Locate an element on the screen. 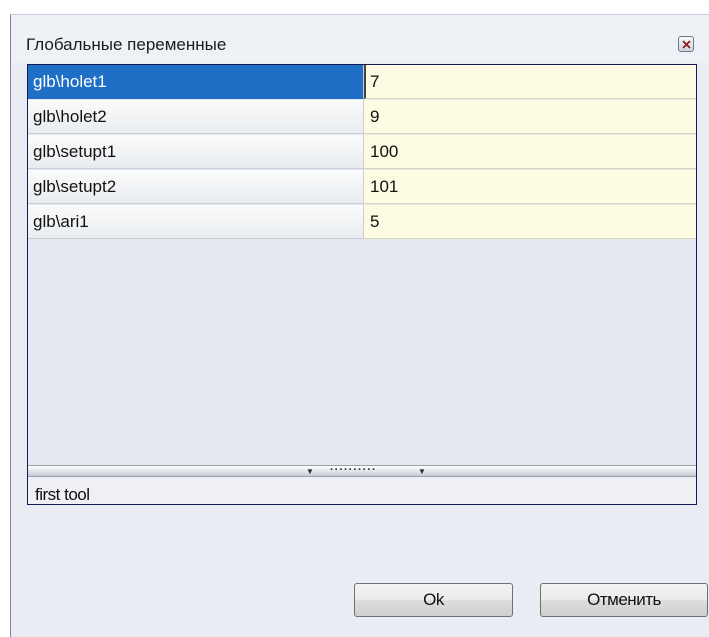 The width and height of the screenshot is (709, 637). description-splitter: ▼ ·········· ▼ is located at coordinates (362, 471).